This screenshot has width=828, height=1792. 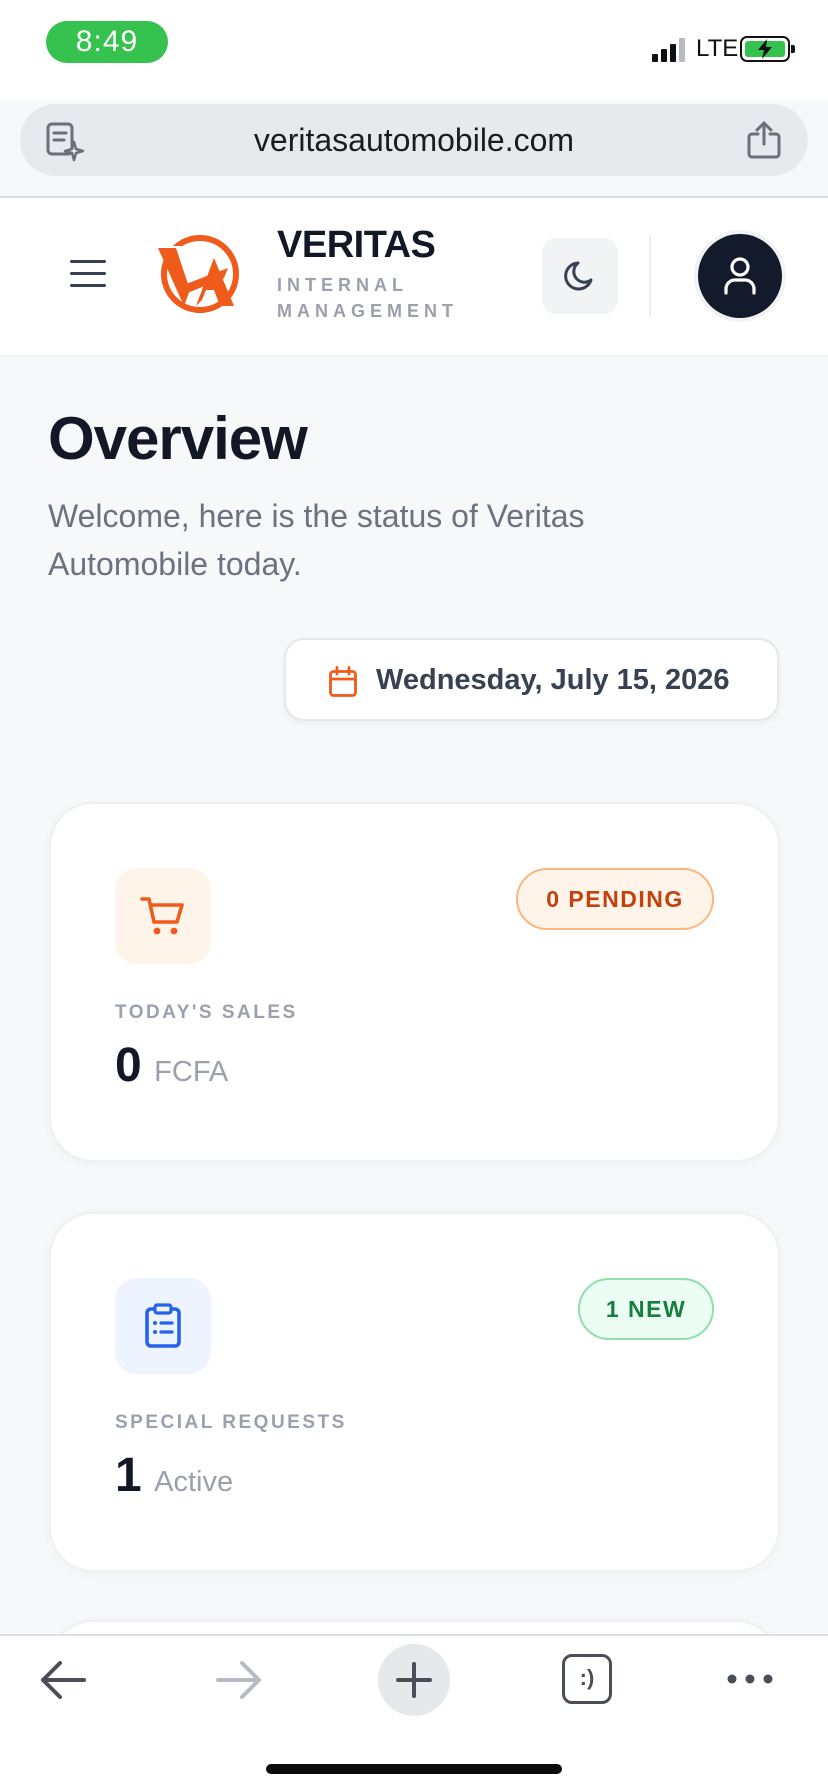 What do you see at coordinates (764, 142) in the screenshot?
I see `share-icon` at bounding box center [764, 142].